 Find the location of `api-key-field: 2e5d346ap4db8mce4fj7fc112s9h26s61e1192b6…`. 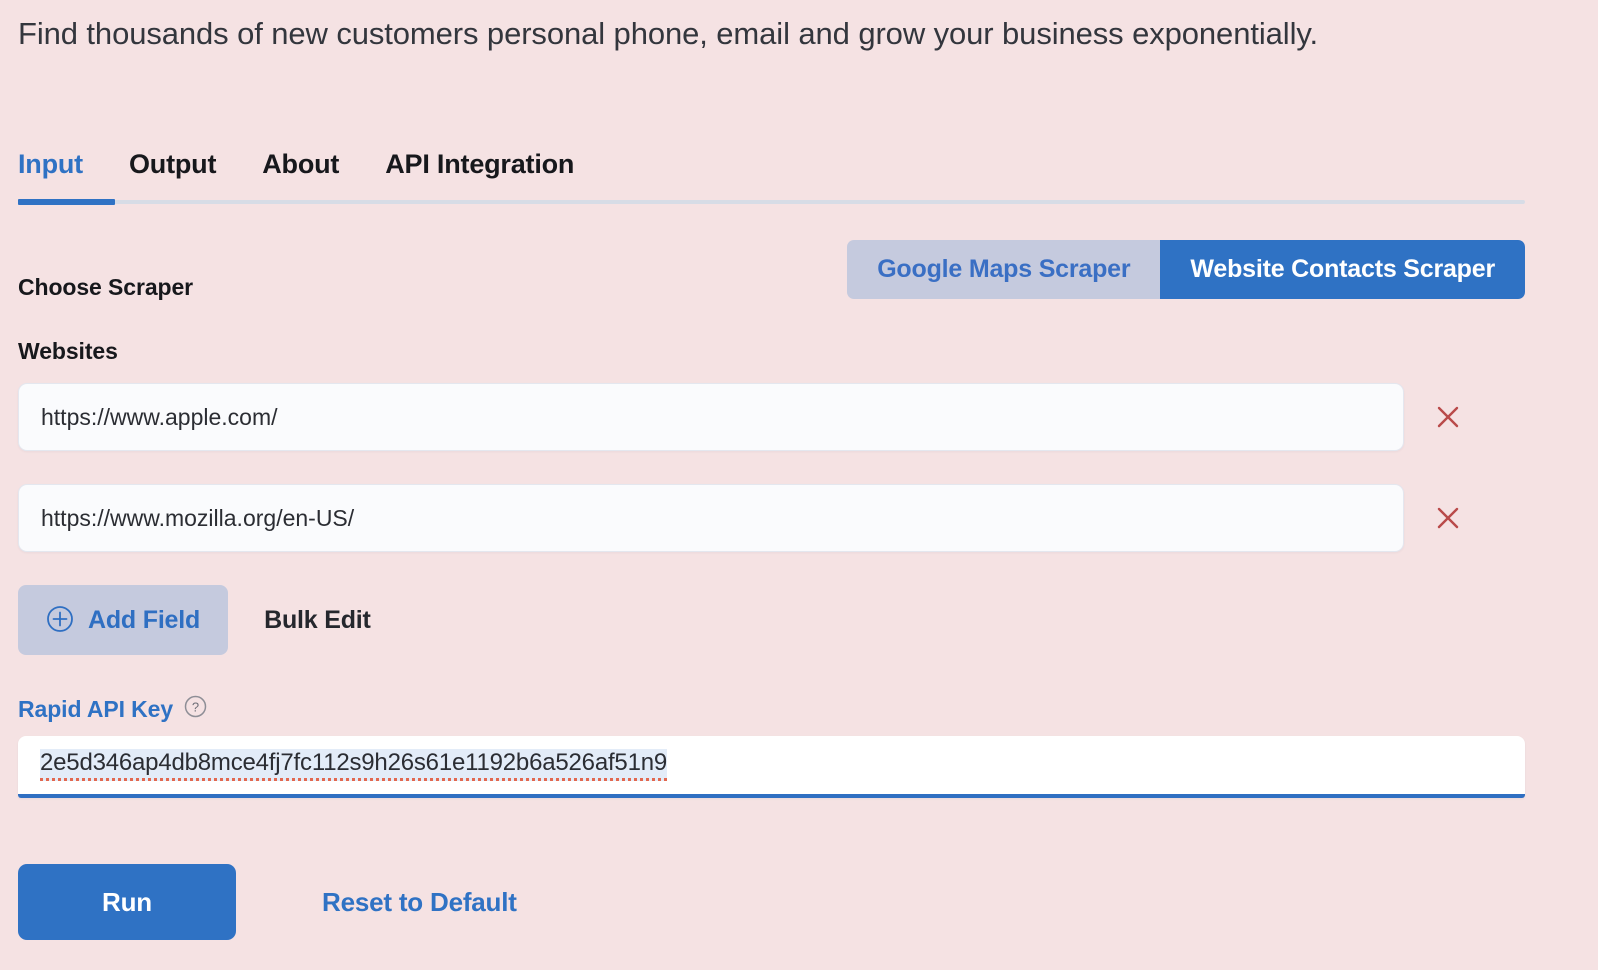

api-key-field: 2e5d346ap4db8mce4fj7fc112s9h26s61e1192b6… is located at coordinates (771, 767).